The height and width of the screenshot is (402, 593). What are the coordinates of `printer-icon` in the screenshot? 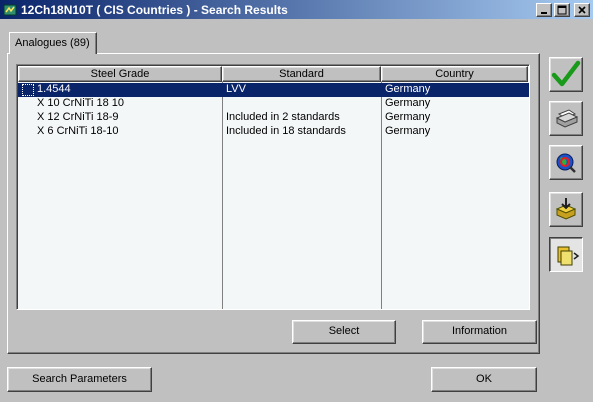 It's located at (567, 118).